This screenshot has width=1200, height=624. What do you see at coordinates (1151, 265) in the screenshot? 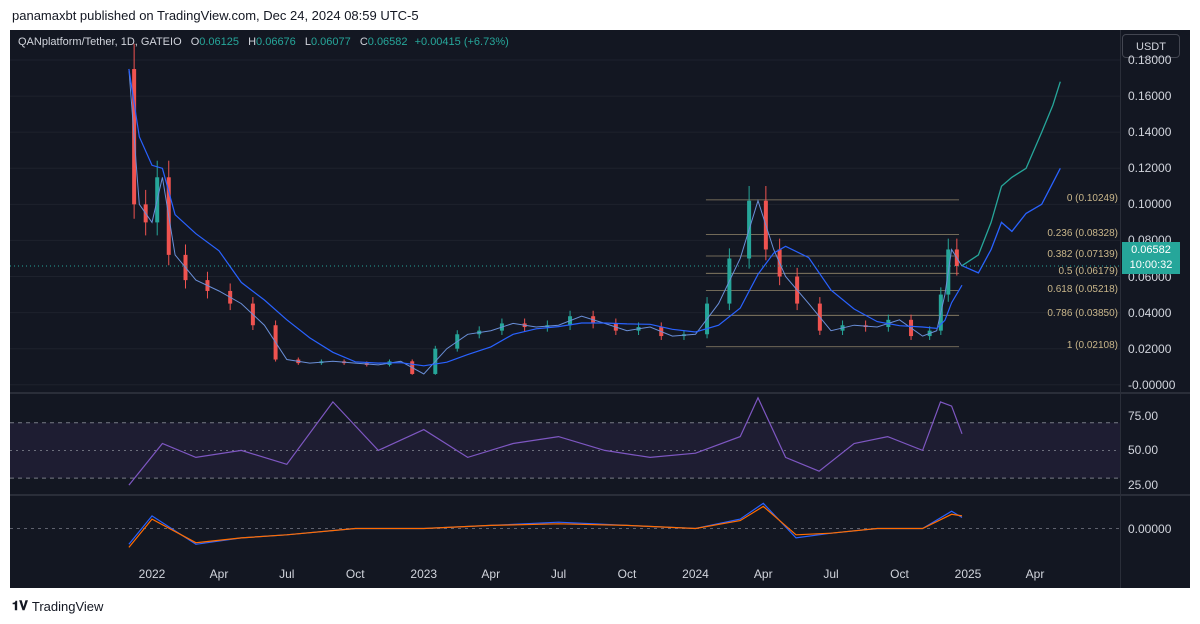
I see `bar-countdown: 10:00:32` at bounding box center [1151, 265].